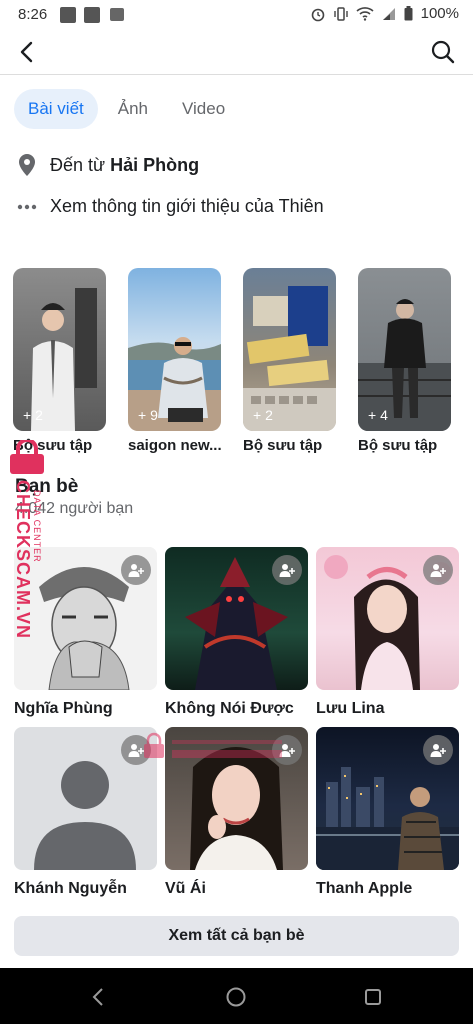  I want to click on gallery-icon, so click(117, 14).